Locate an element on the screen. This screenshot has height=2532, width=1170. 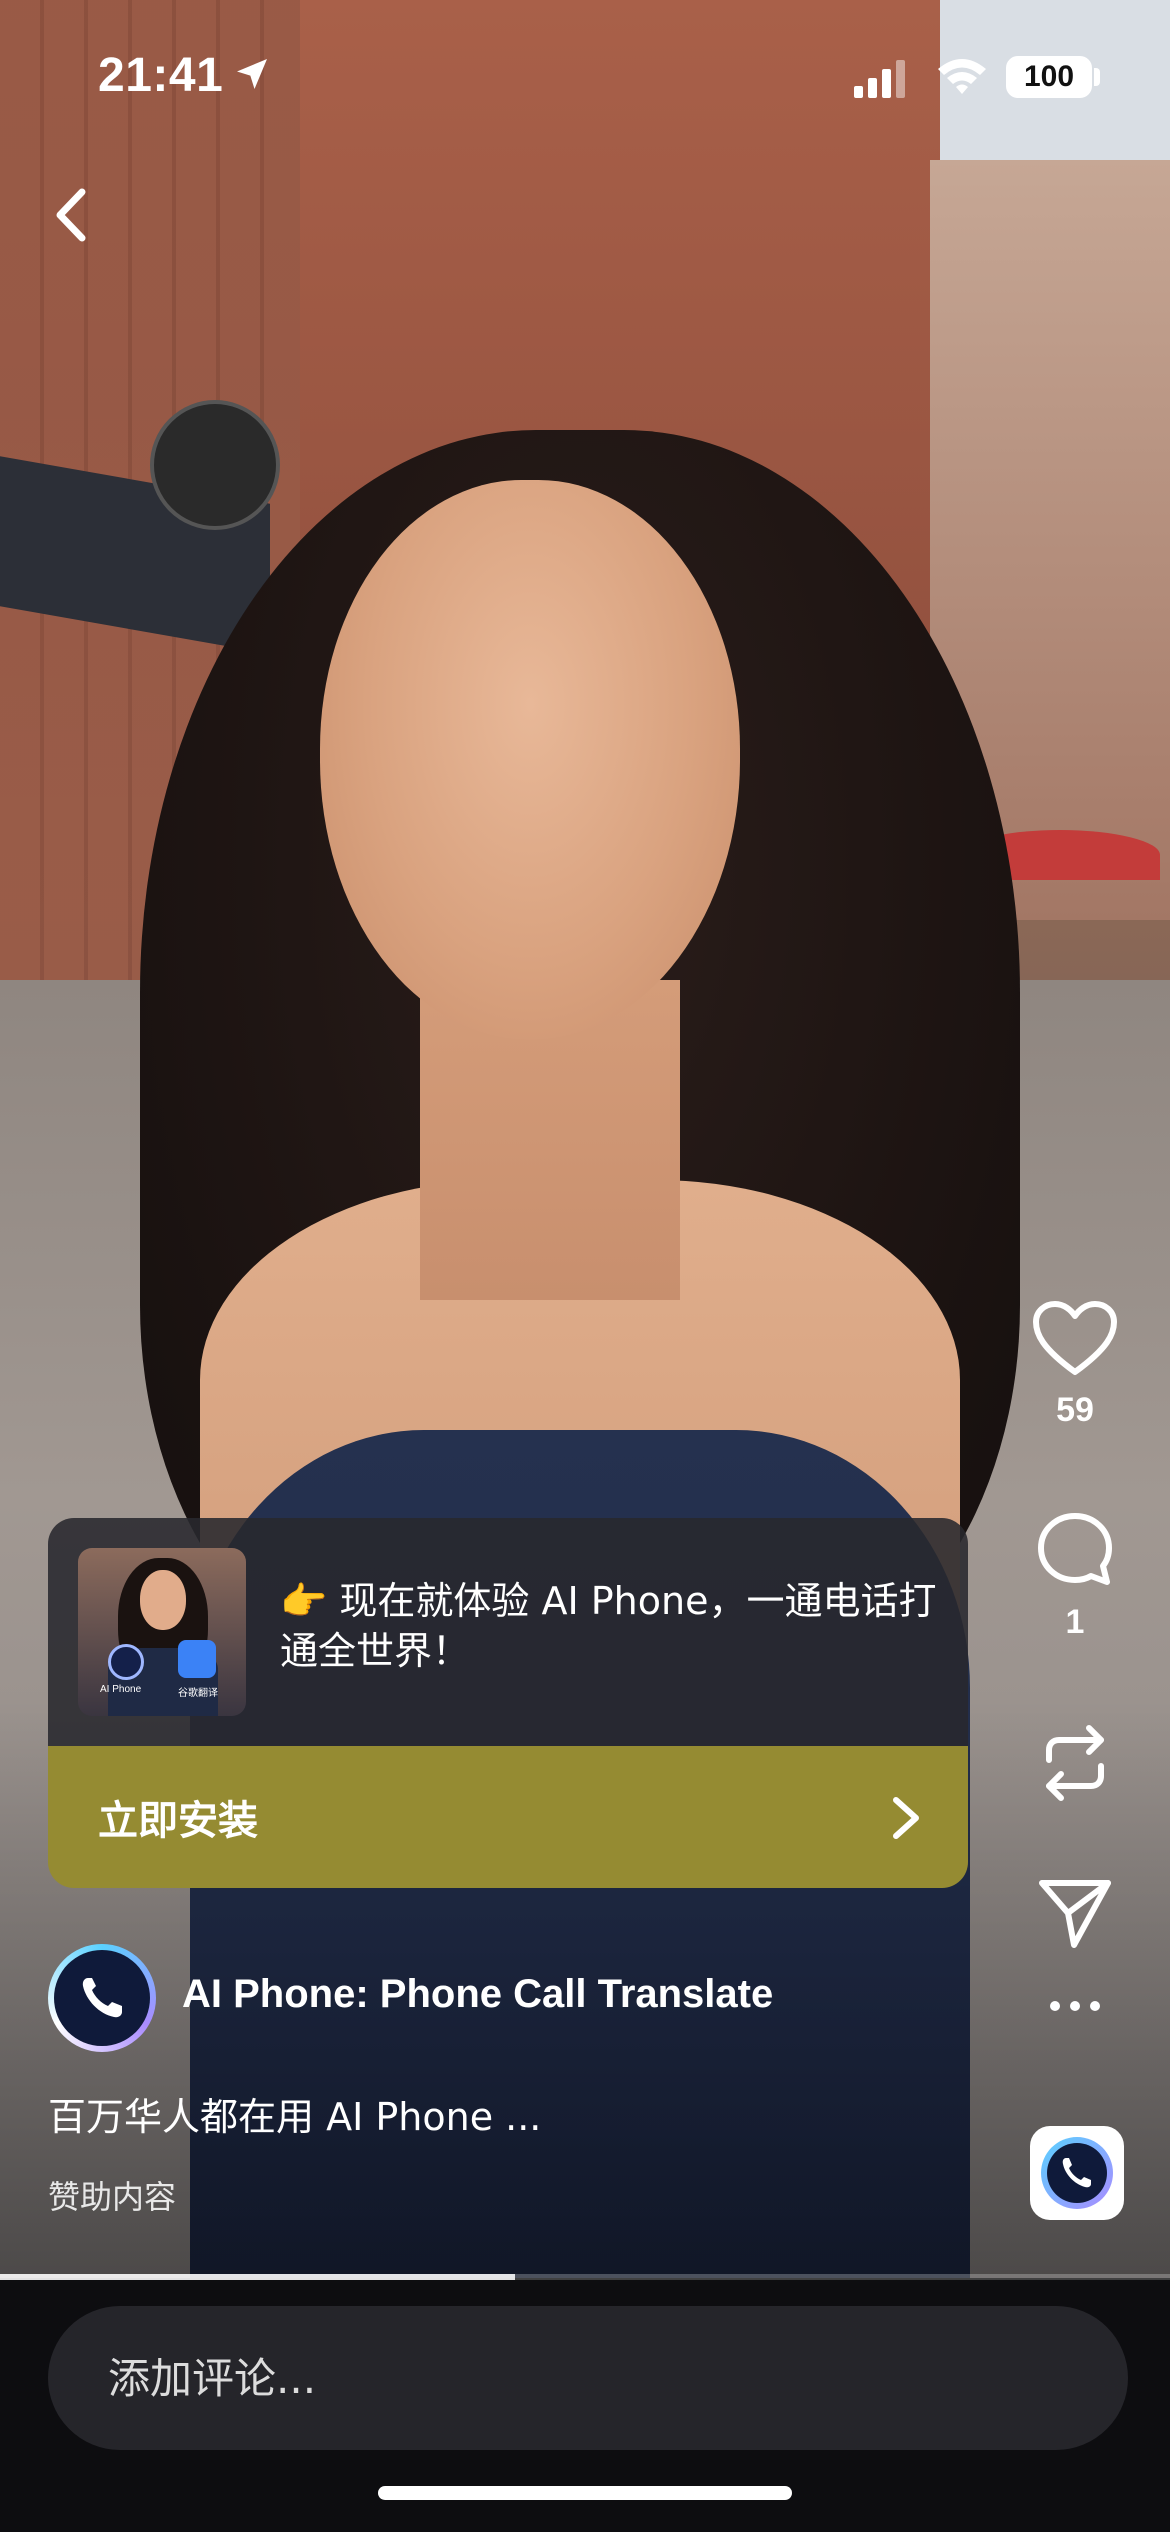
battery-tip is located at coordinates (1097, 77).